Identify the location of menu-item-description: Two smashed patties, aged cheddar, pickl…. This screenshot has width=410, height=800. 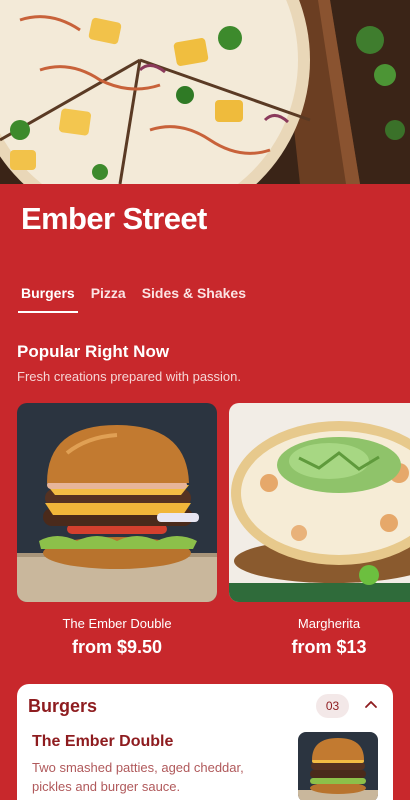
(138, 777).